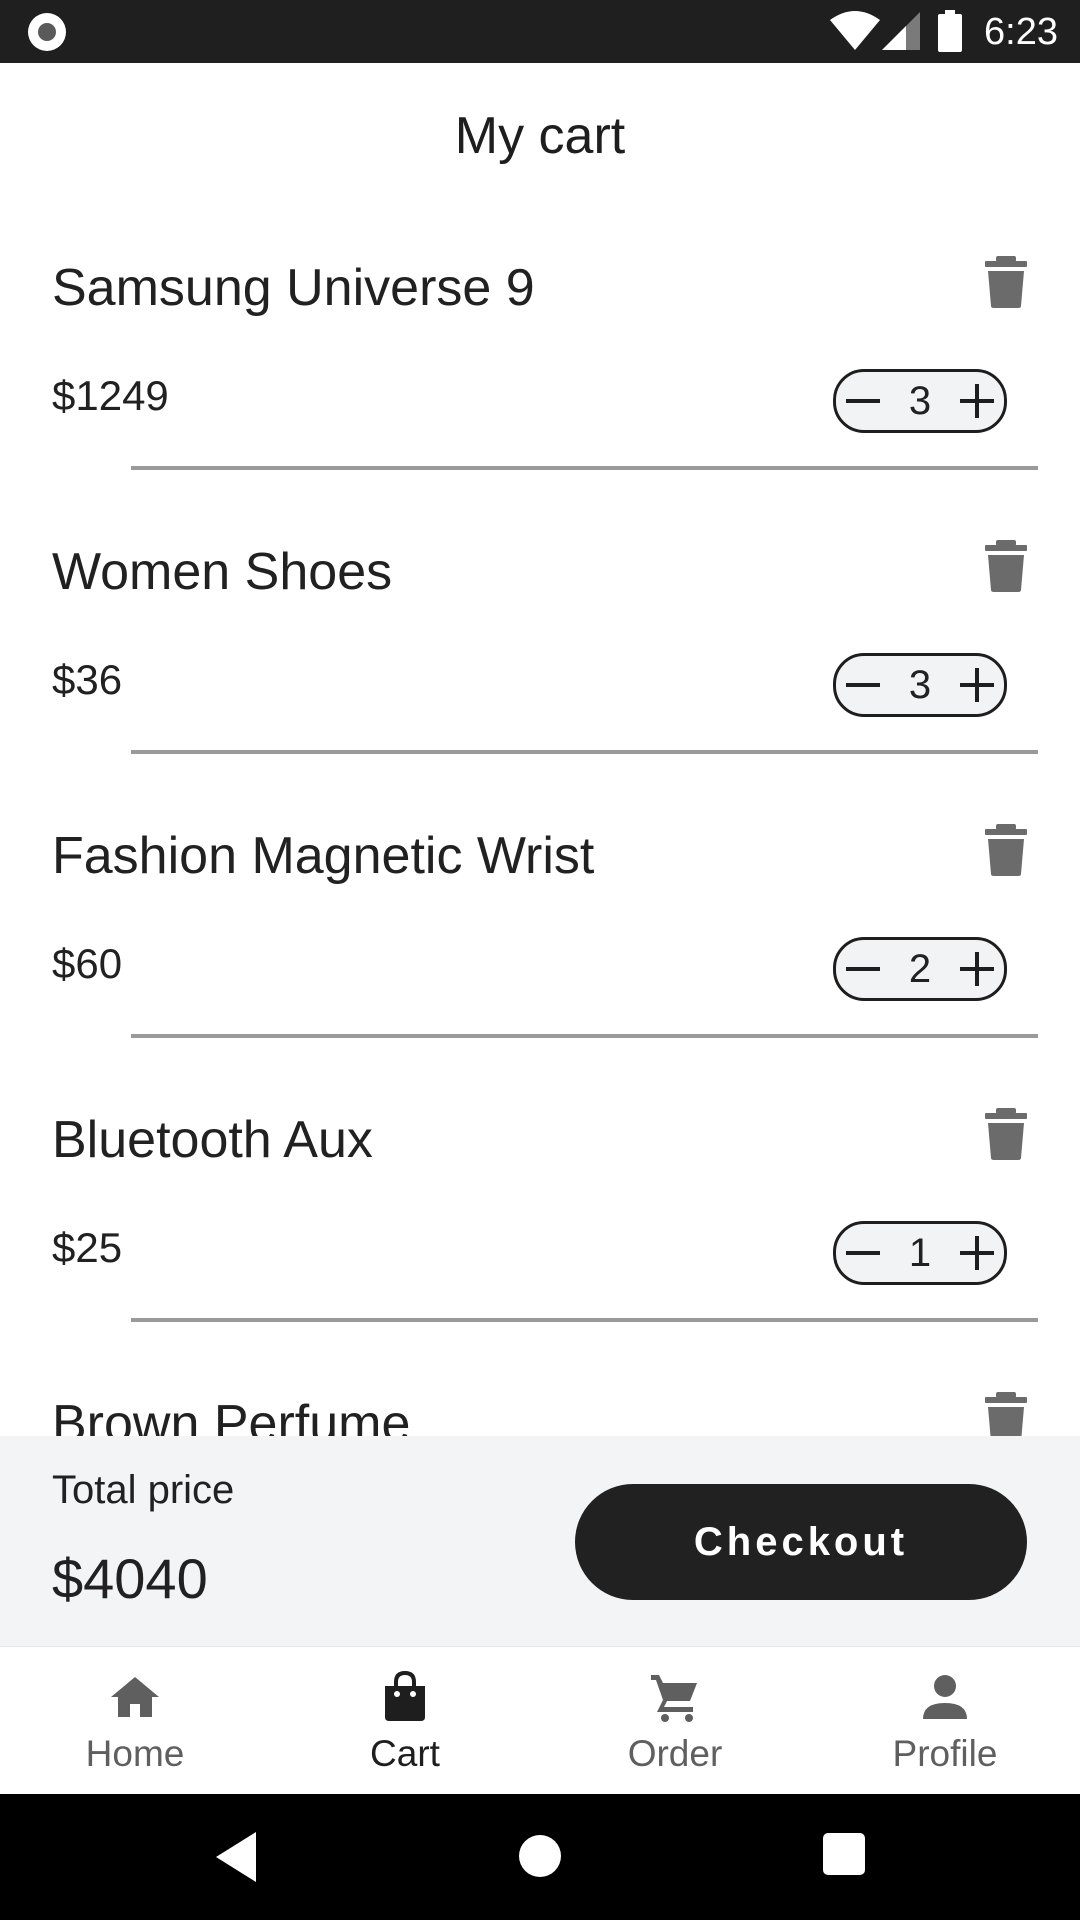 The height and width of the screenshot is (1920, 1080). Describe the element at coordinates (1021, 32) in the screenshot. I see `status-time: 6:23` at that location.